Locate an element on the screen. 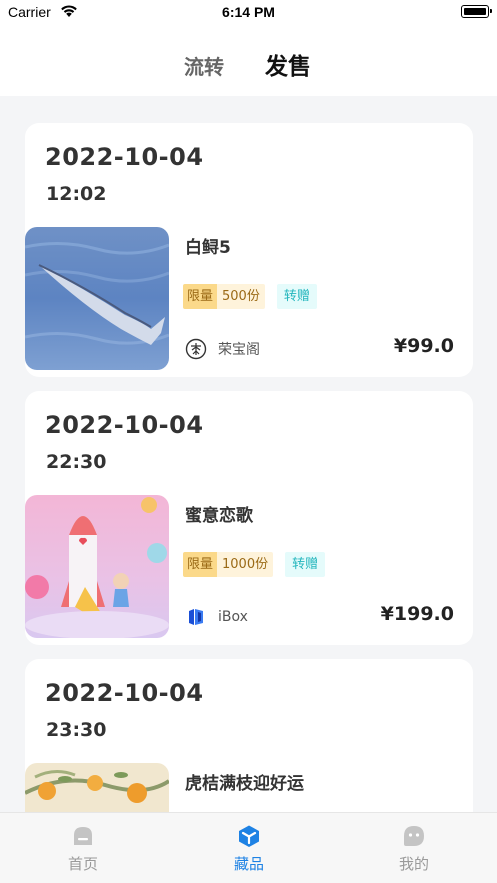 The image size is (497, 883). issuer-name: 荣宝阁 is located at coordinates (239, 350).